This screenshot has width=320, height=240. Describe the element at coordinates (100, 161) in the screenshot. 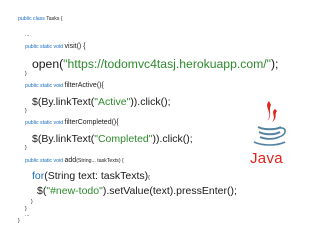

I see `add-method-tail: (String... taskTexts) {` at that location.